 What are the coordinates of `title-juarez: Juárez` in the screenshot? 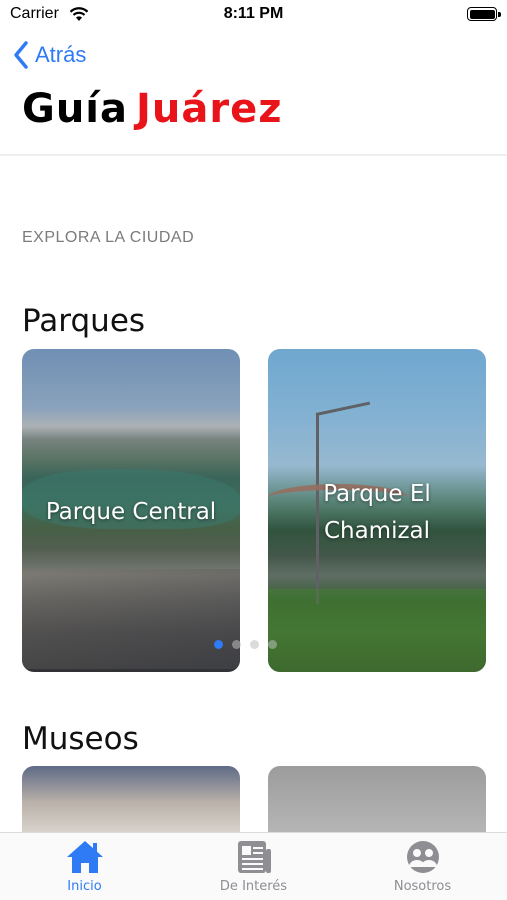 It's located at (209, 109).